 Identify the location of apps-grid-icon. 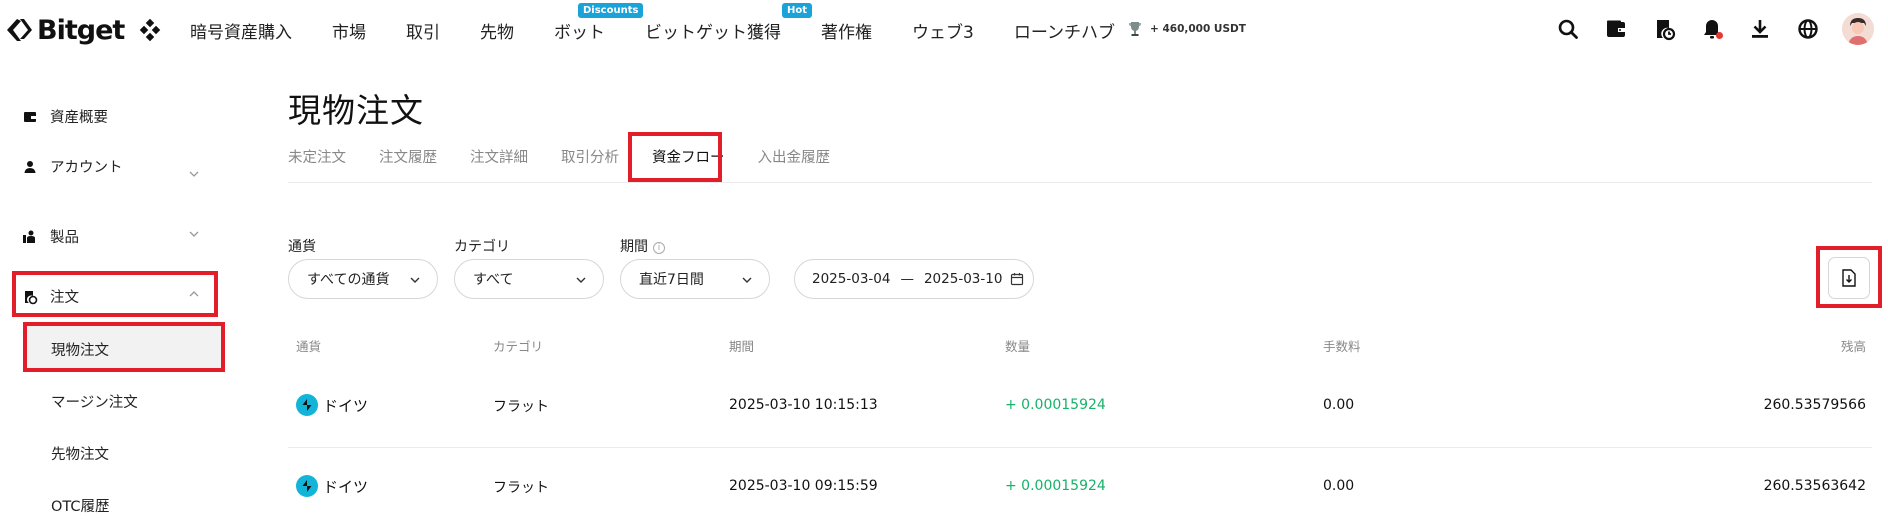
(150, 30).